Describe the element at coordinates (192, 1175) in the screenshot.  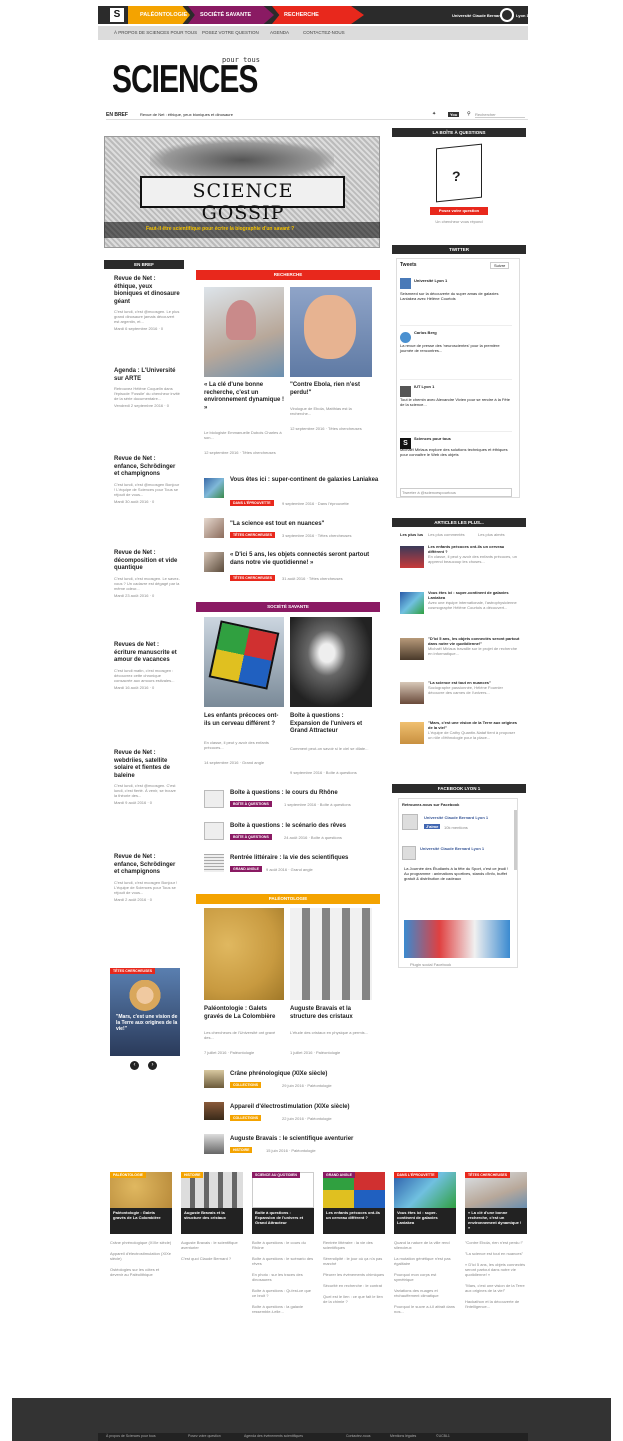
I see `category-tag: HISTOIRE` at that location.